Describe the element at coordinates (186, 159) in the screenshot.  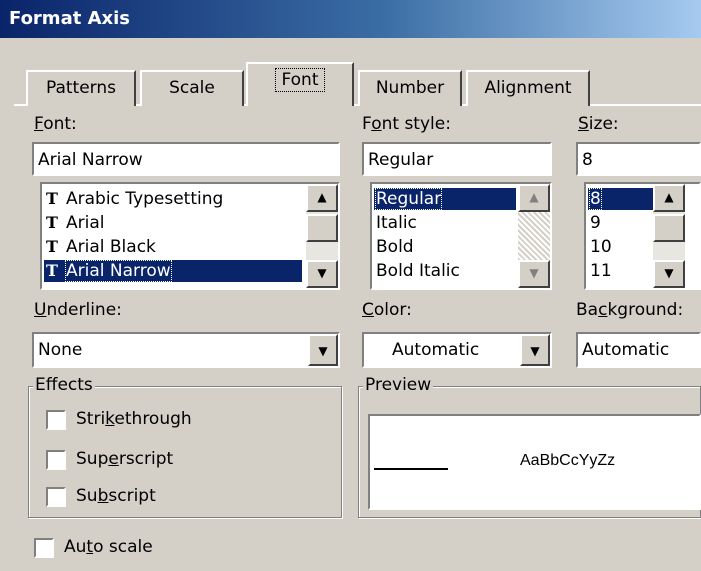
I see `font-input: Arial Narrow` at that location.